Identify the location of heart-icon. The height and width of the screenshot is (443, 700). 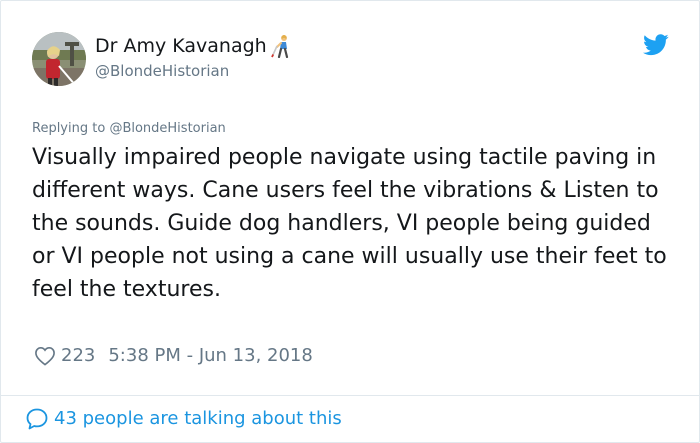
(45, 356).